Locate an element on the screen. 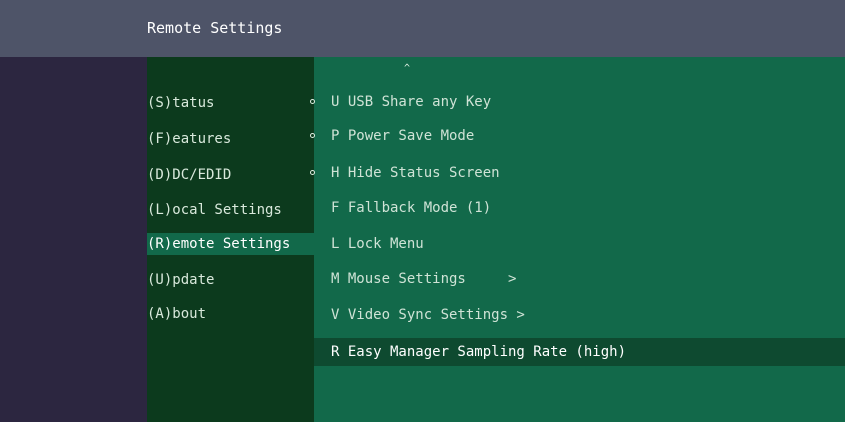 The image size is (845, 422). menu-item-features: (F)eatures is located at coordinates (230, 139).